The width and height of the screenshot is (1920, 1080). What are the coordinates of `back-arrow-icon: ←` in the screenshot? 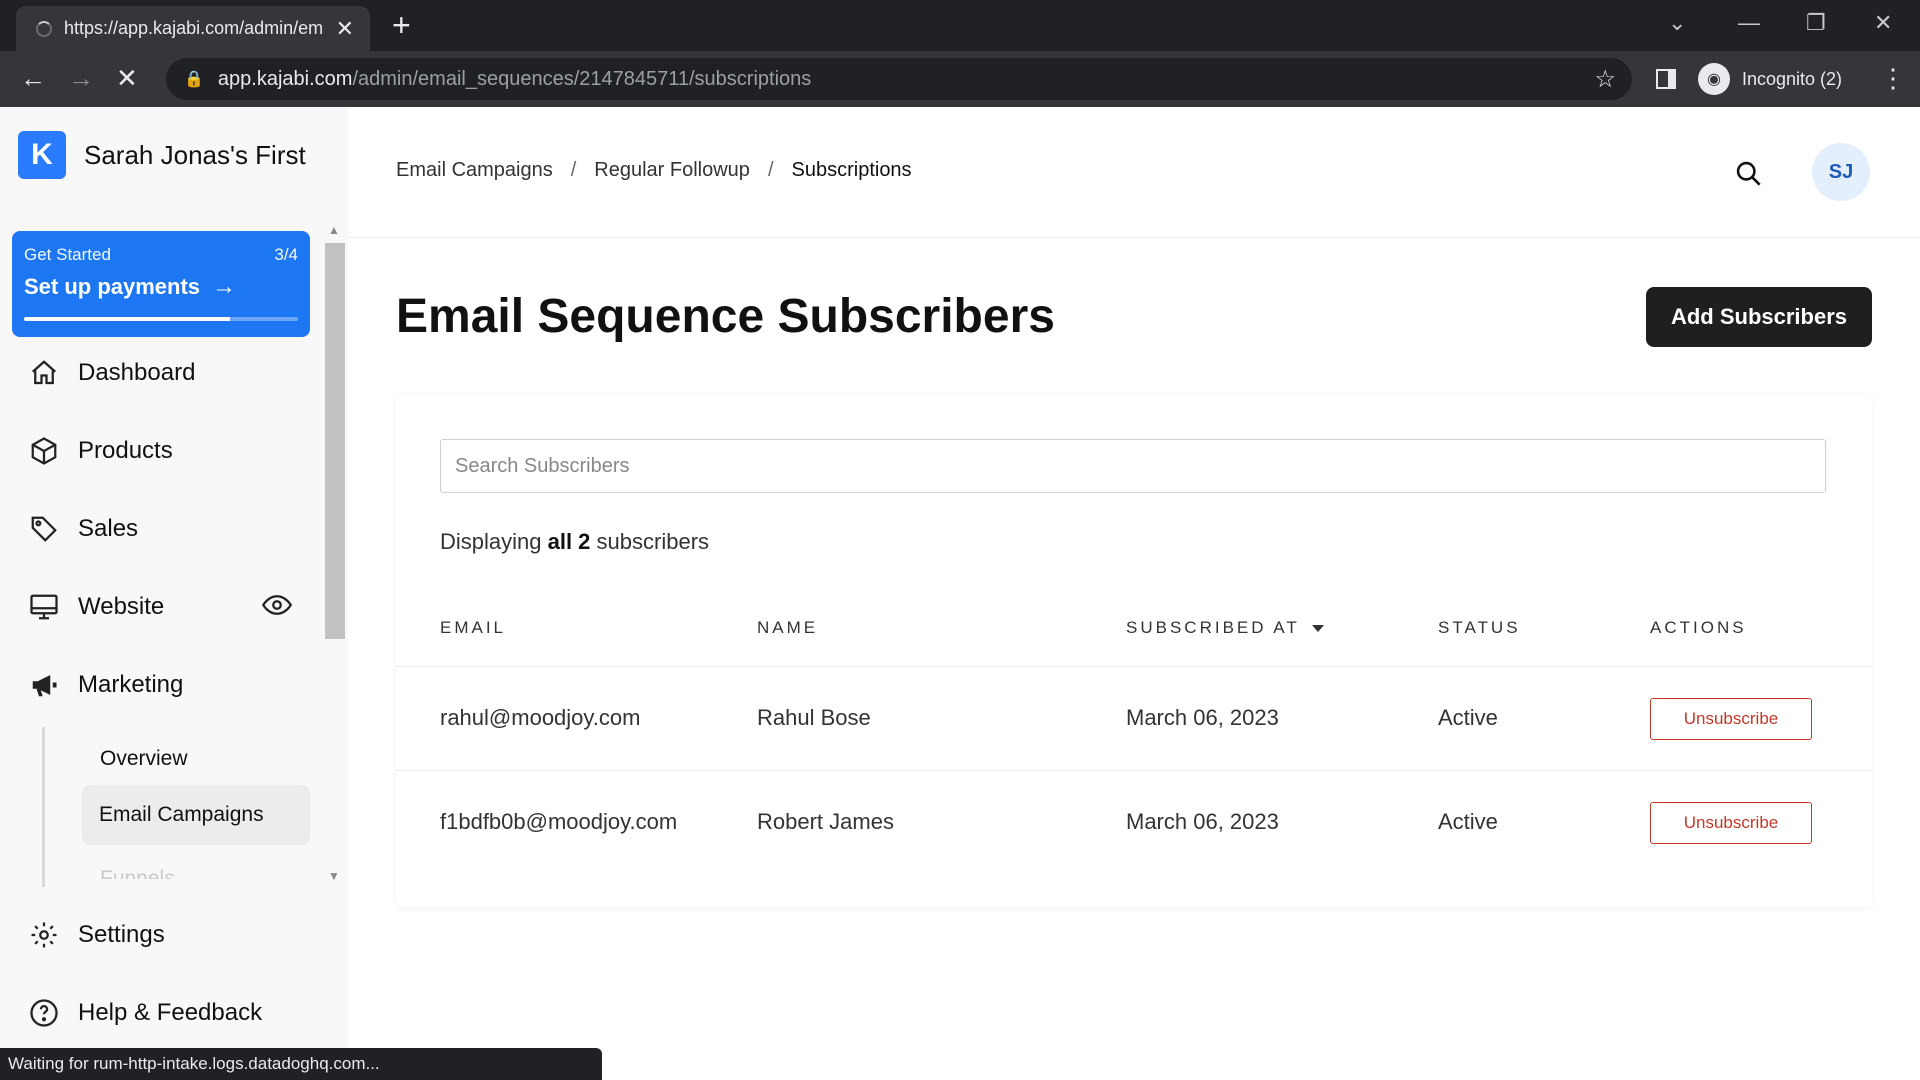 It's located at (33, 78).